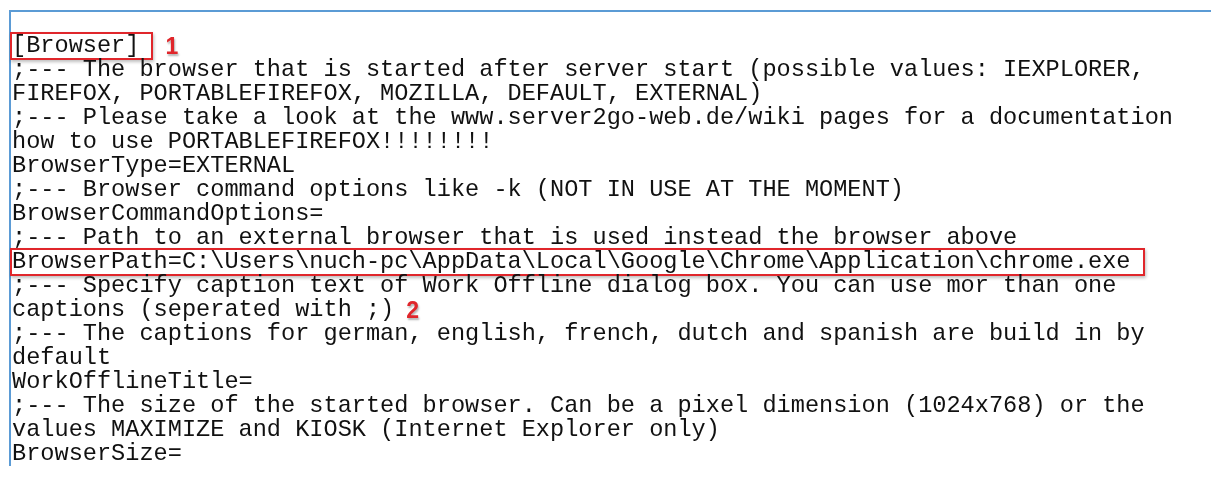  I want to click on code-line: BrowserSize=, so click(97, 454).